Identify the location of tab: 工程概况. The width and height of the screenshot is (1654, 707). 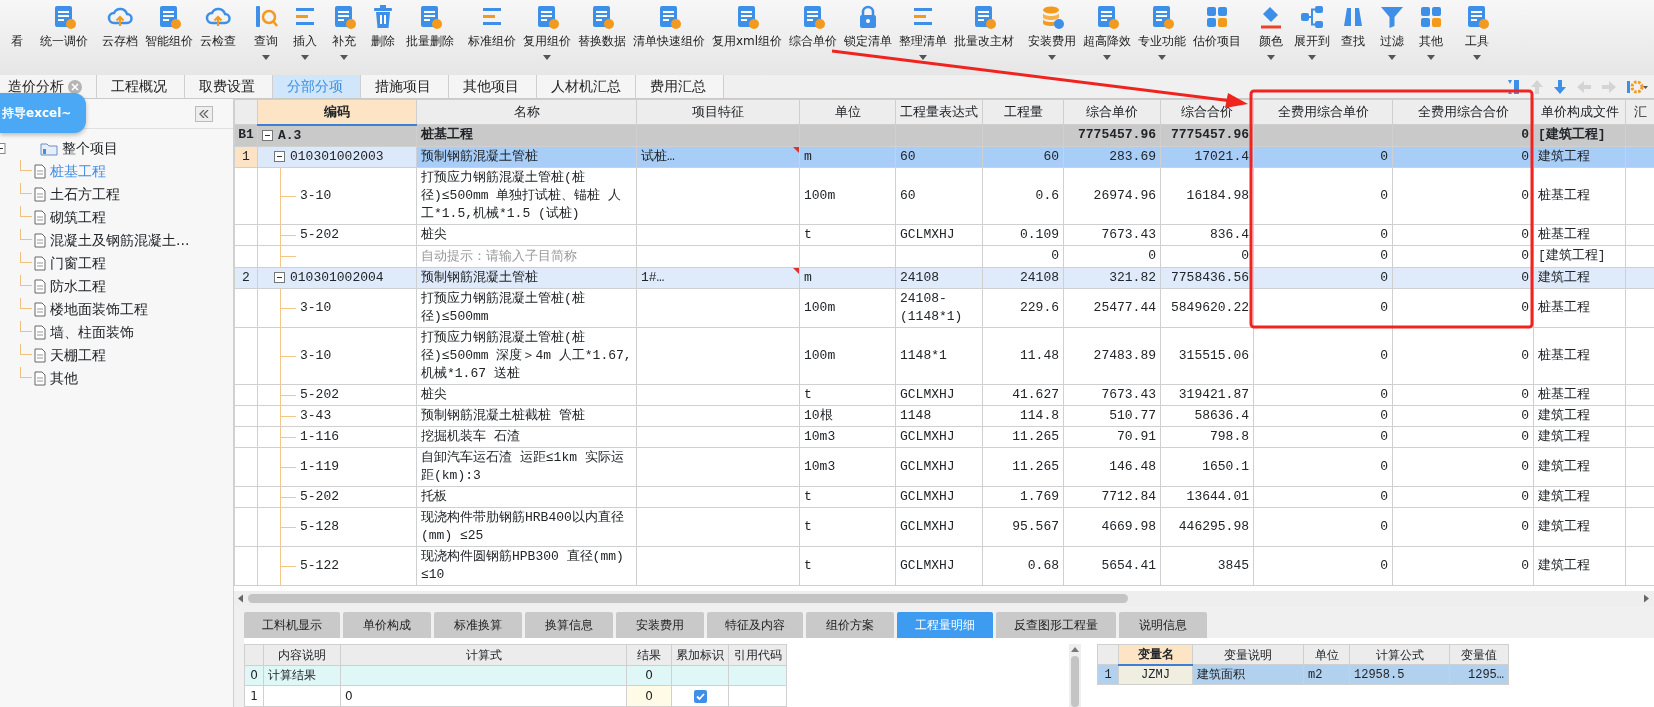
(141, 86).